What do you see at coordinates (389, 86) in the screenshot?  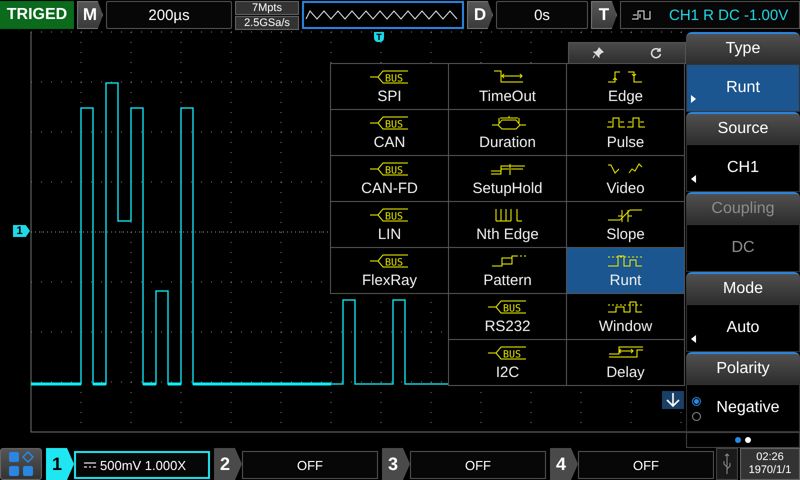 I see `trigger-type-option: BUS SPI` at bounding box center [389, 86].